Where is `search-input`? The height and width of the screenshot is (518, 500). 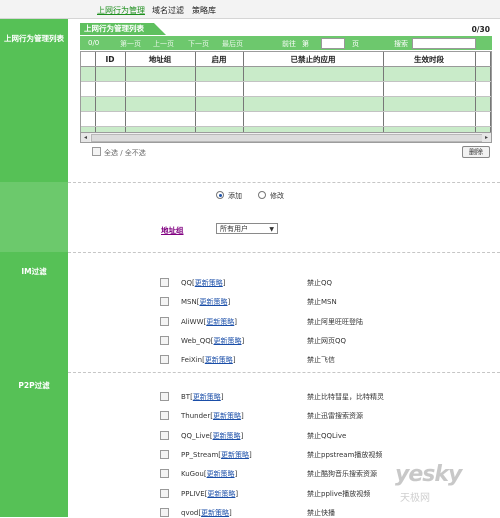
search-input is located at coordinates (444, 43).